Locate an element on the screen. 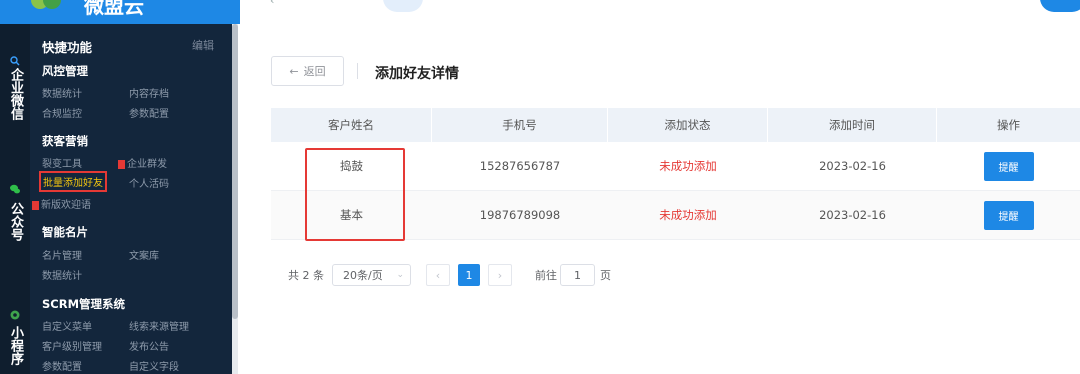 The height and width of the screenshot is (374, 1080). header-divider is located at coordinates (357, 71).